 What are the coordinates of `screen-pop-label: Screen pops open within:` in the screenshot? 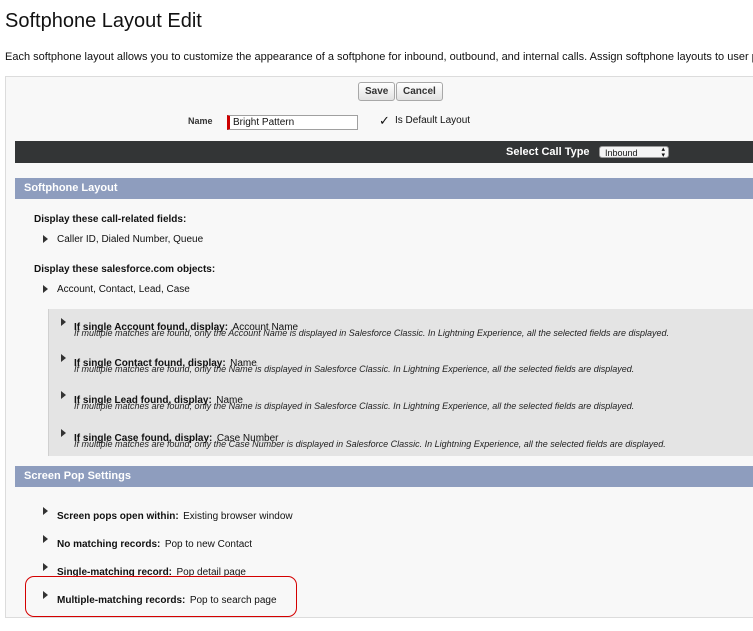 It's located at (118, 516).